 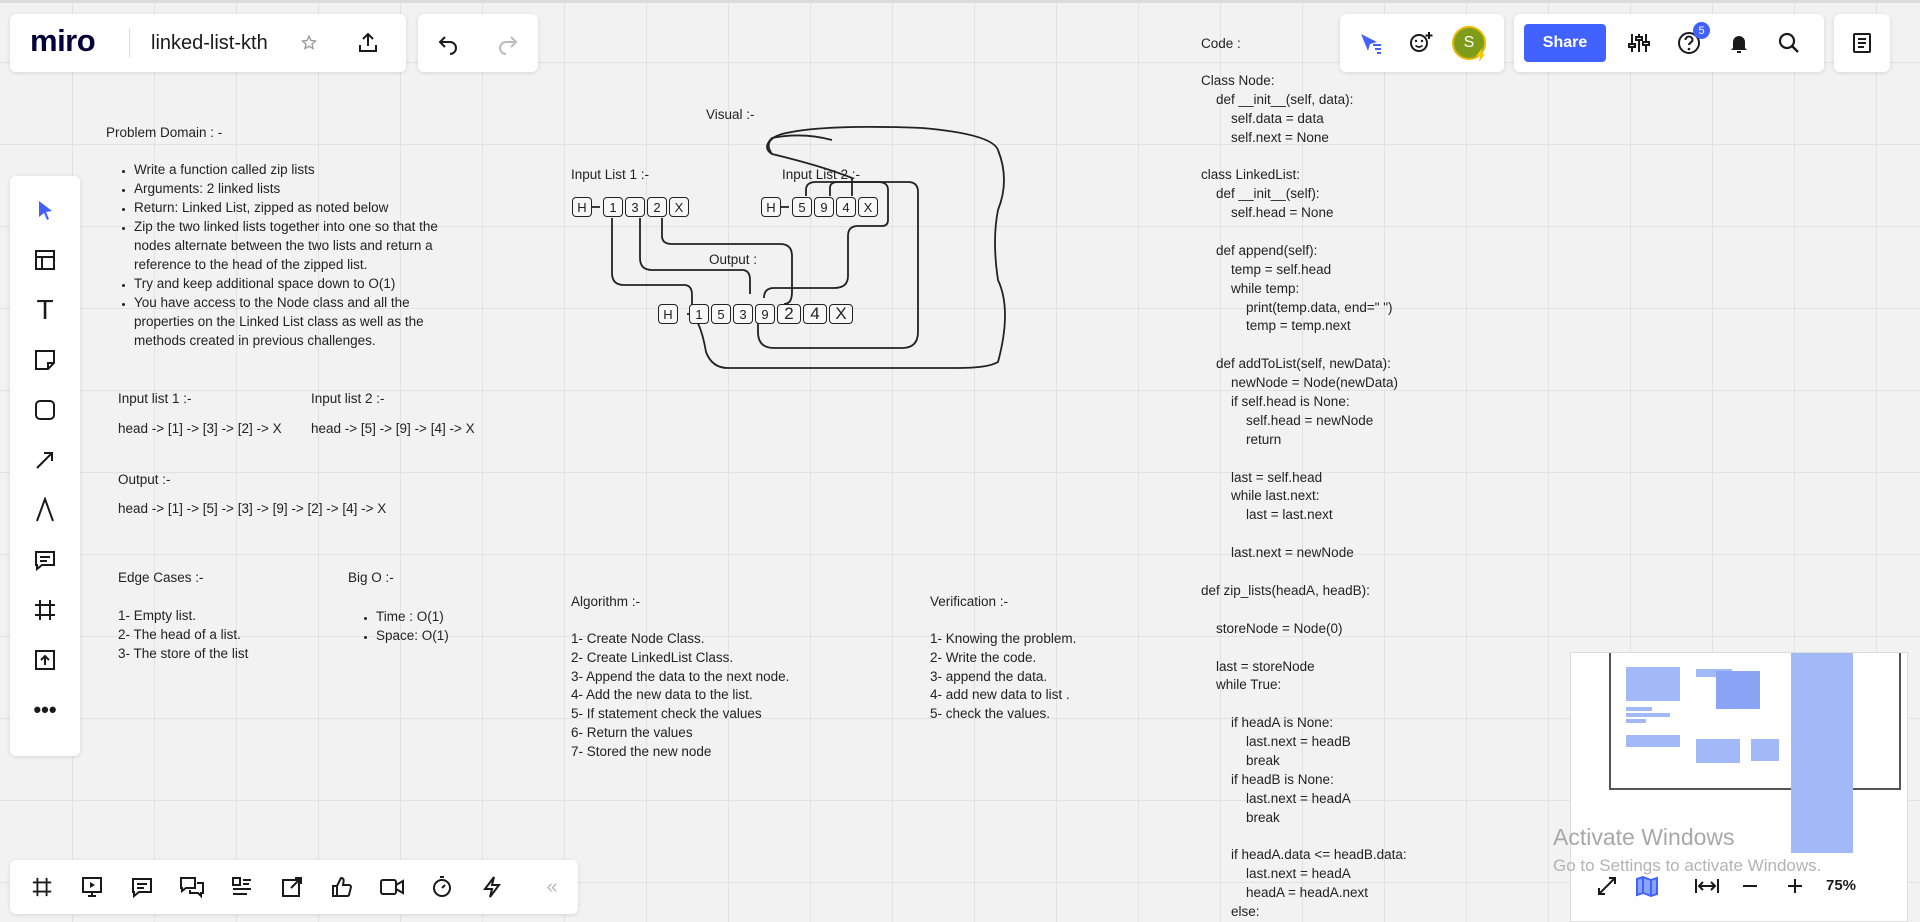 I want to click on algorithm-step: 5- If statement check the values, so click(x=666, y=714).